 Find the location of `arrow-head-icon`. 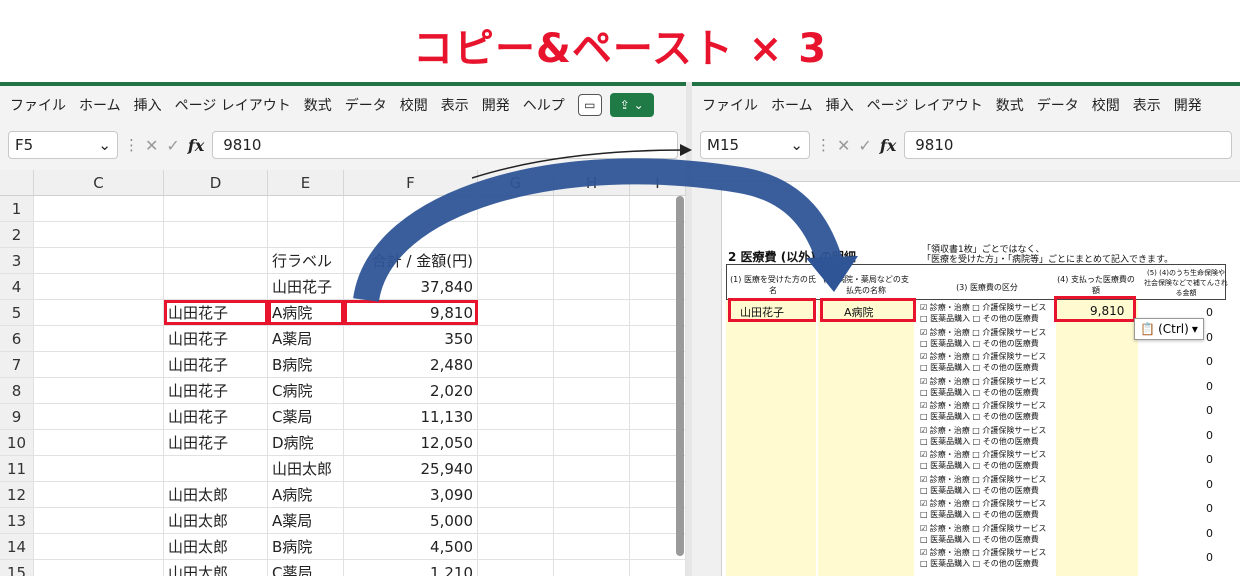

arrow-head-icon is located at coordinates (832, 274).